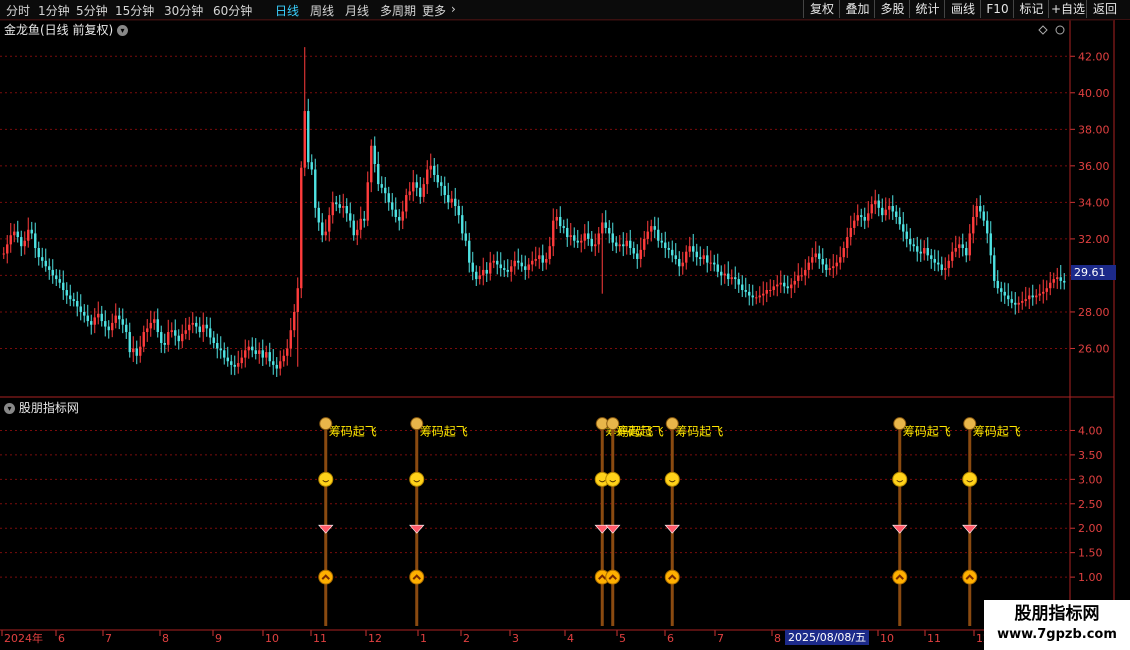 This screenshot has width=1130, height=650. Describe the element at coordinates (287, 10) in the screenshot. I see `period-tab-daily: 日线` at that location.